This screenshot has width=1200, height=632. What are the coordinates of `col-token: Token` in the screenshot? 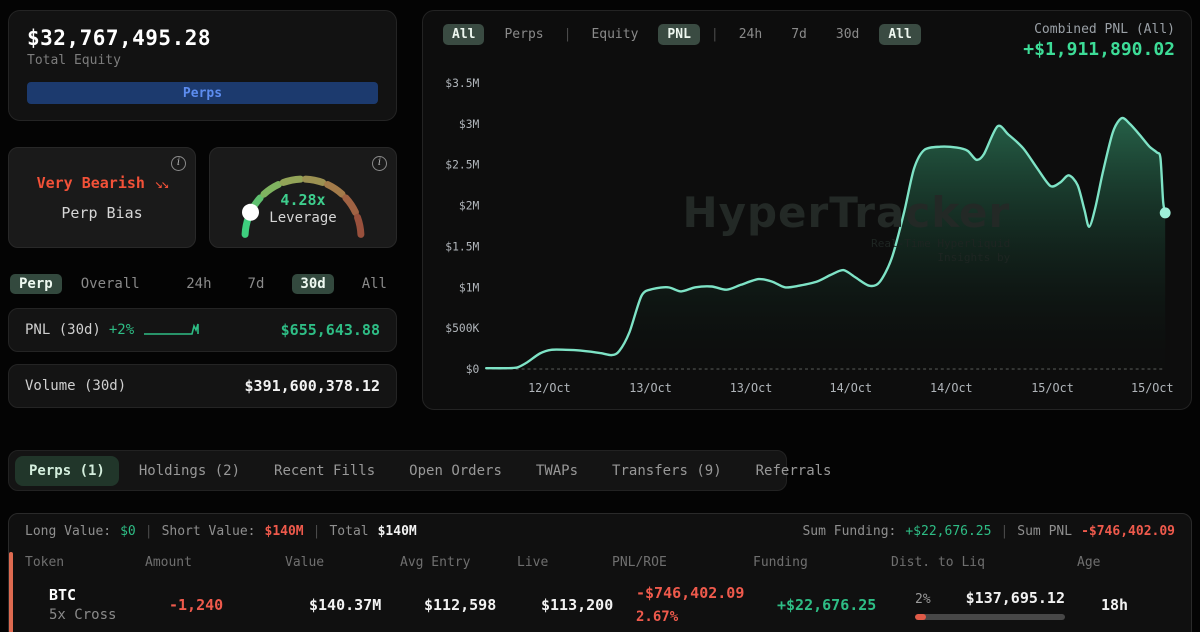 It's located at (45, 562).